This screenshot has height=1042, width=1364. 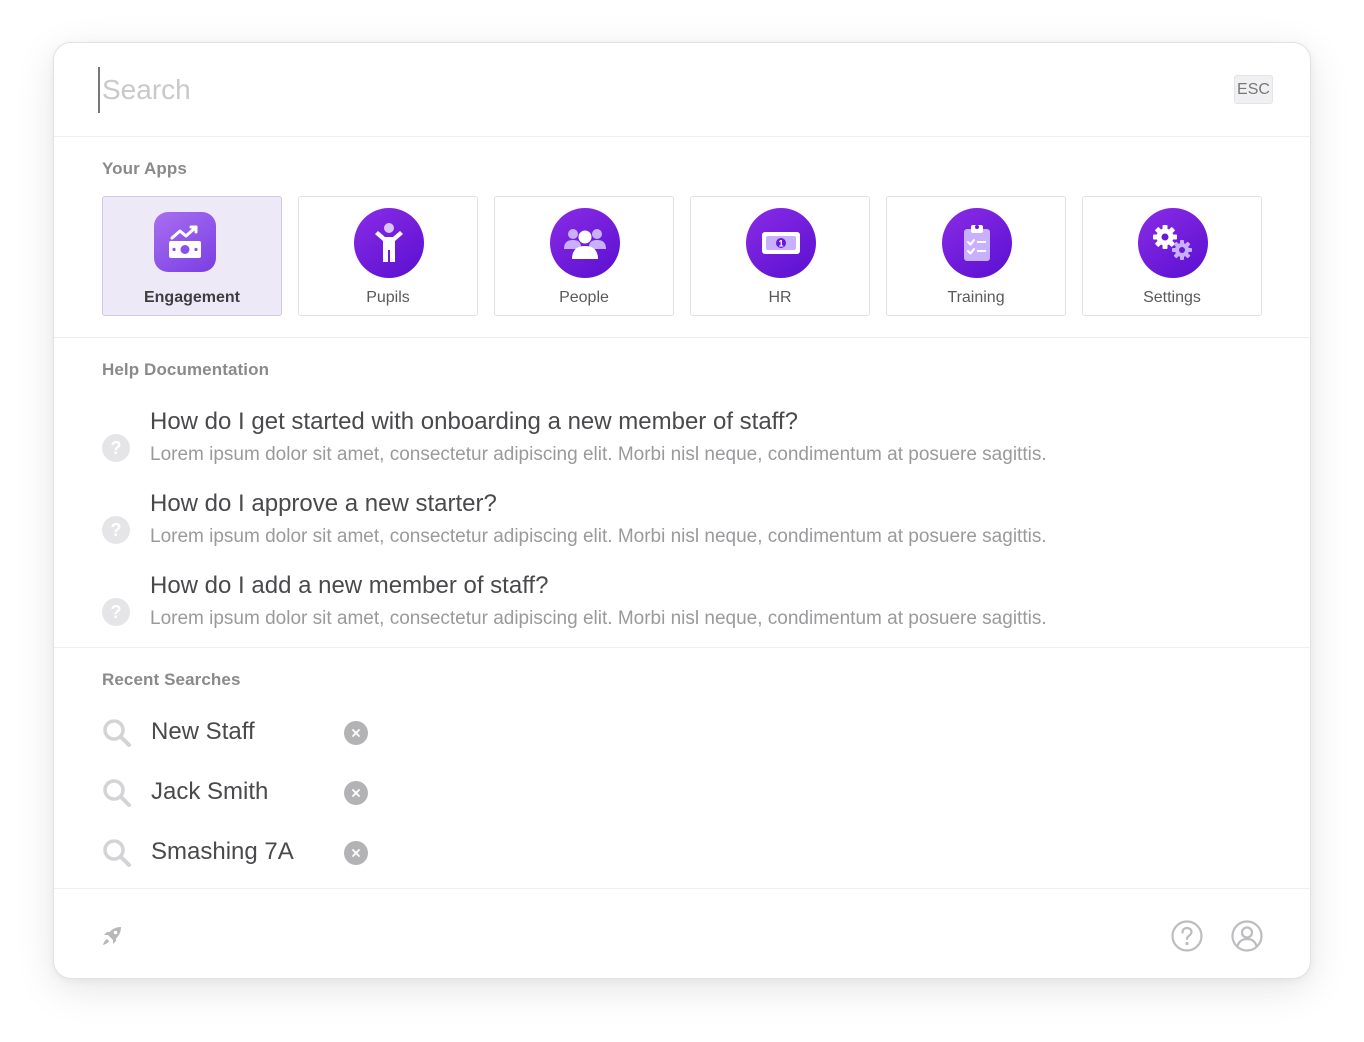 I want to click on recent-search-item: Jack Smith, so click(x=252, y=792).